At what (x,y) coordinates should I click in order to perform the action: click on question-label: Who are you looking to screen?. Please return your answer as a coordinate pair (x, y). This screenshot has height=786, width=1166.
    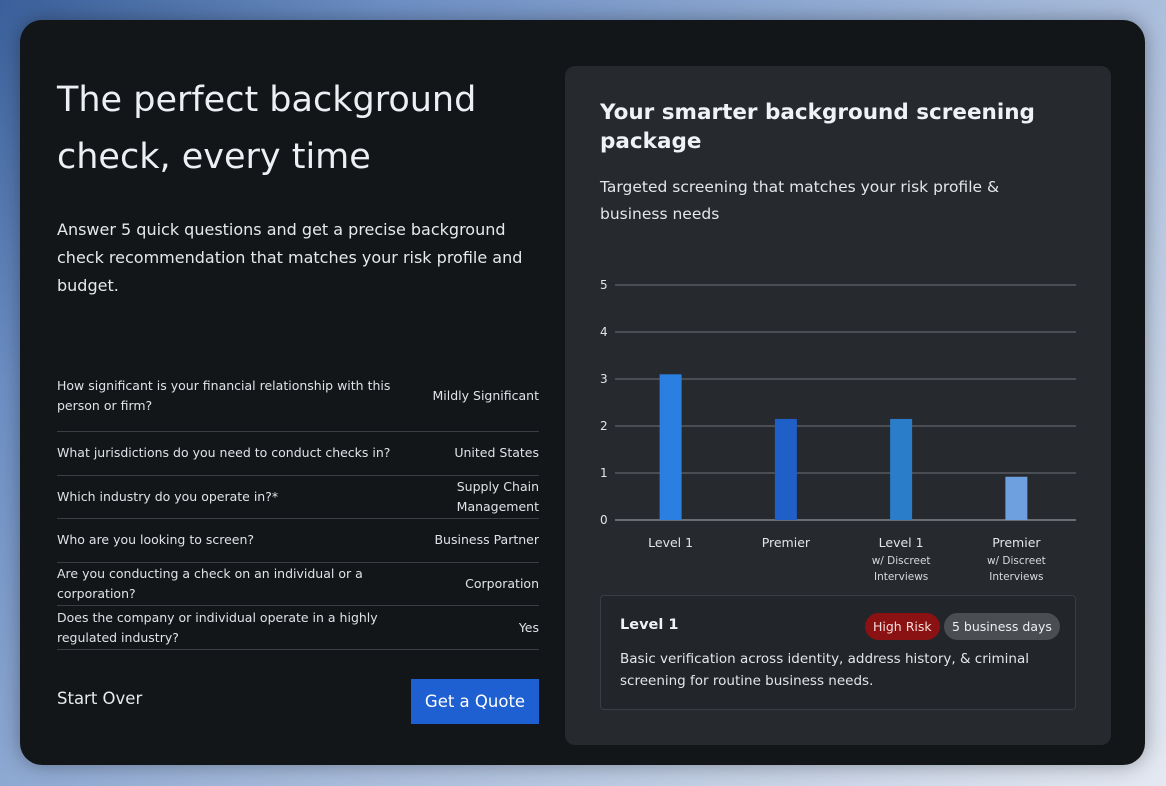
    Looking at the image, I should click on (156, 540).